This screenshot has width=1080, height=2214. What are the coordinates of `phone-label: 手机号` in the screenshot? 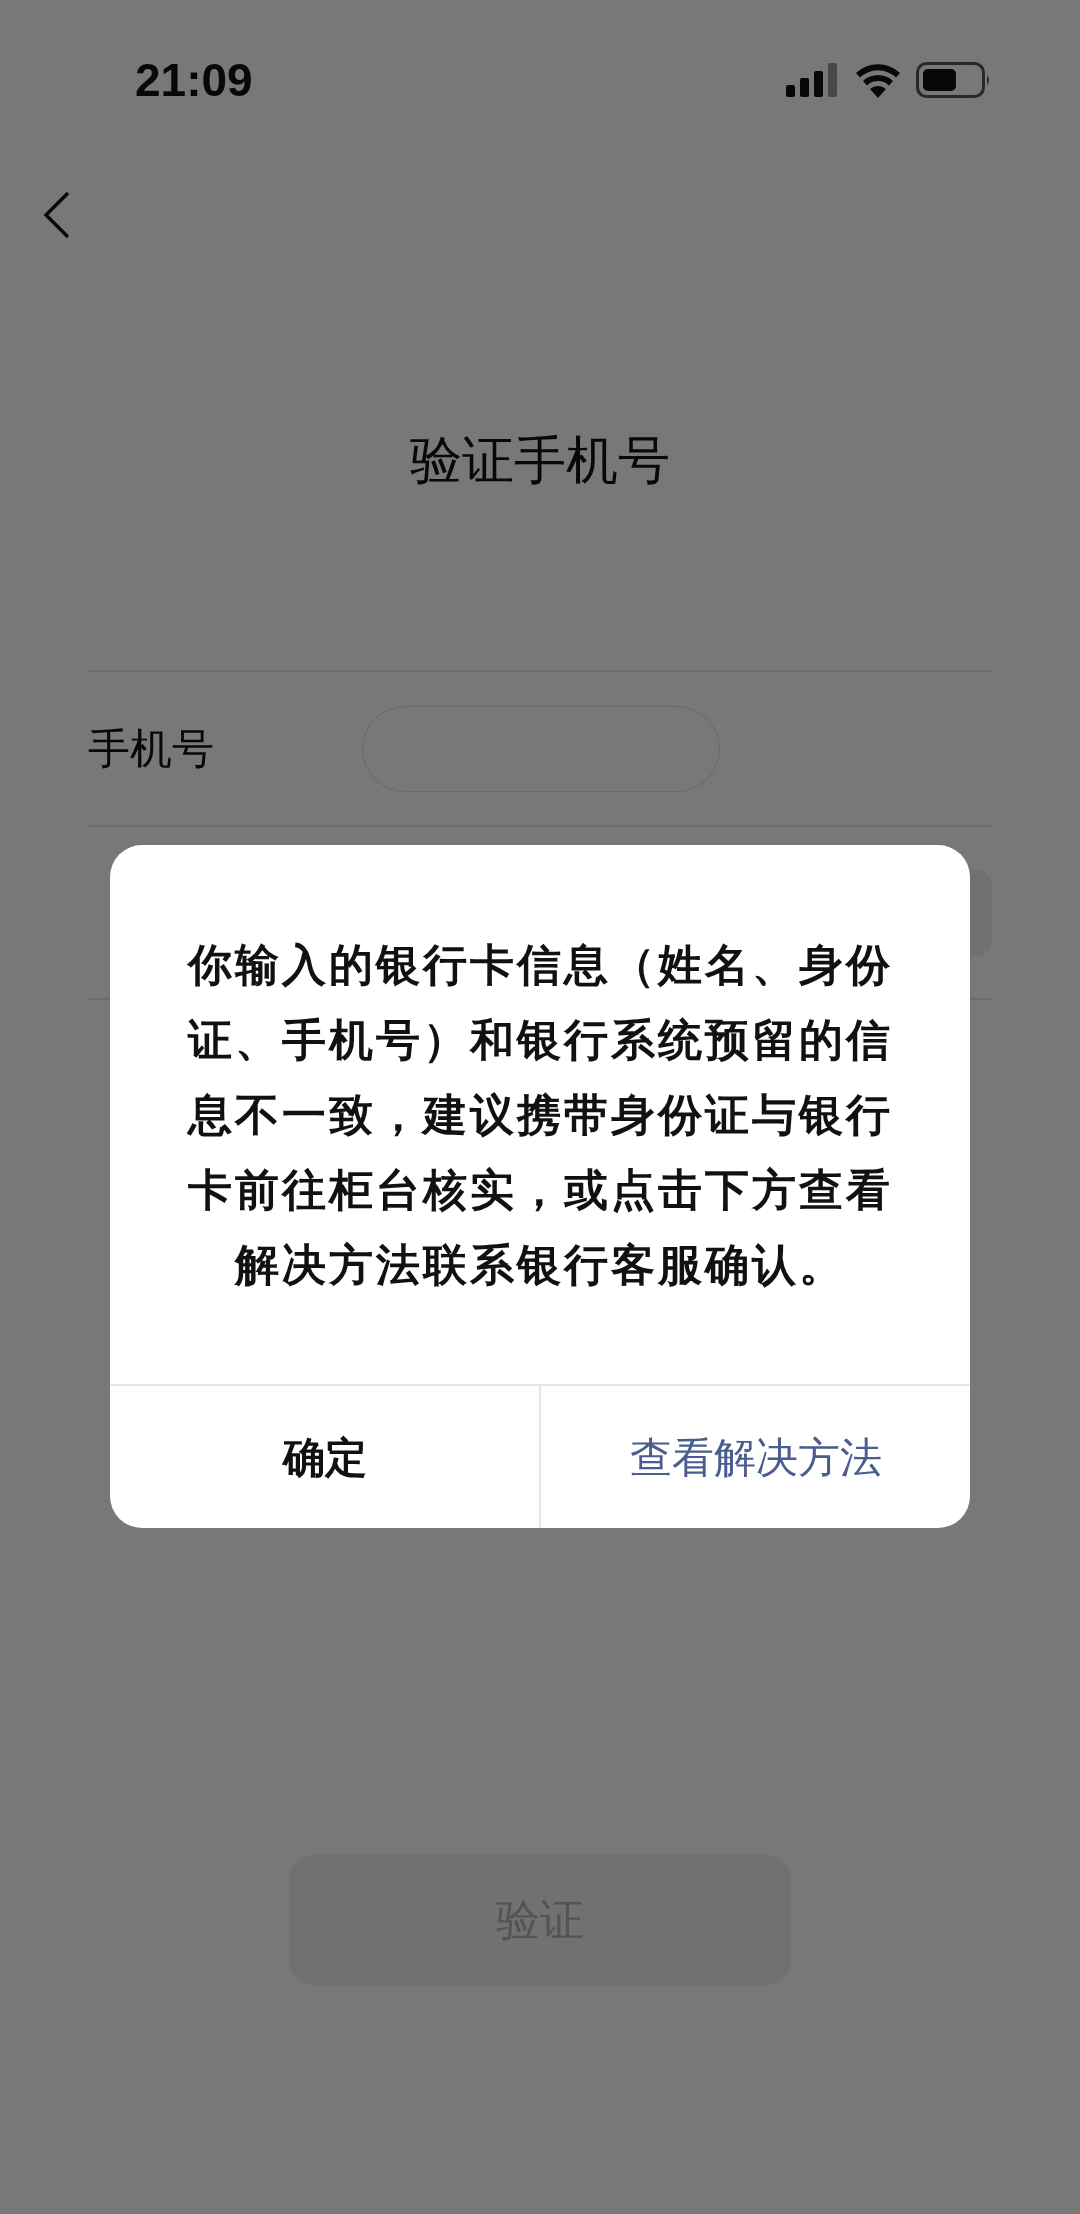 It's located at (151, 749).